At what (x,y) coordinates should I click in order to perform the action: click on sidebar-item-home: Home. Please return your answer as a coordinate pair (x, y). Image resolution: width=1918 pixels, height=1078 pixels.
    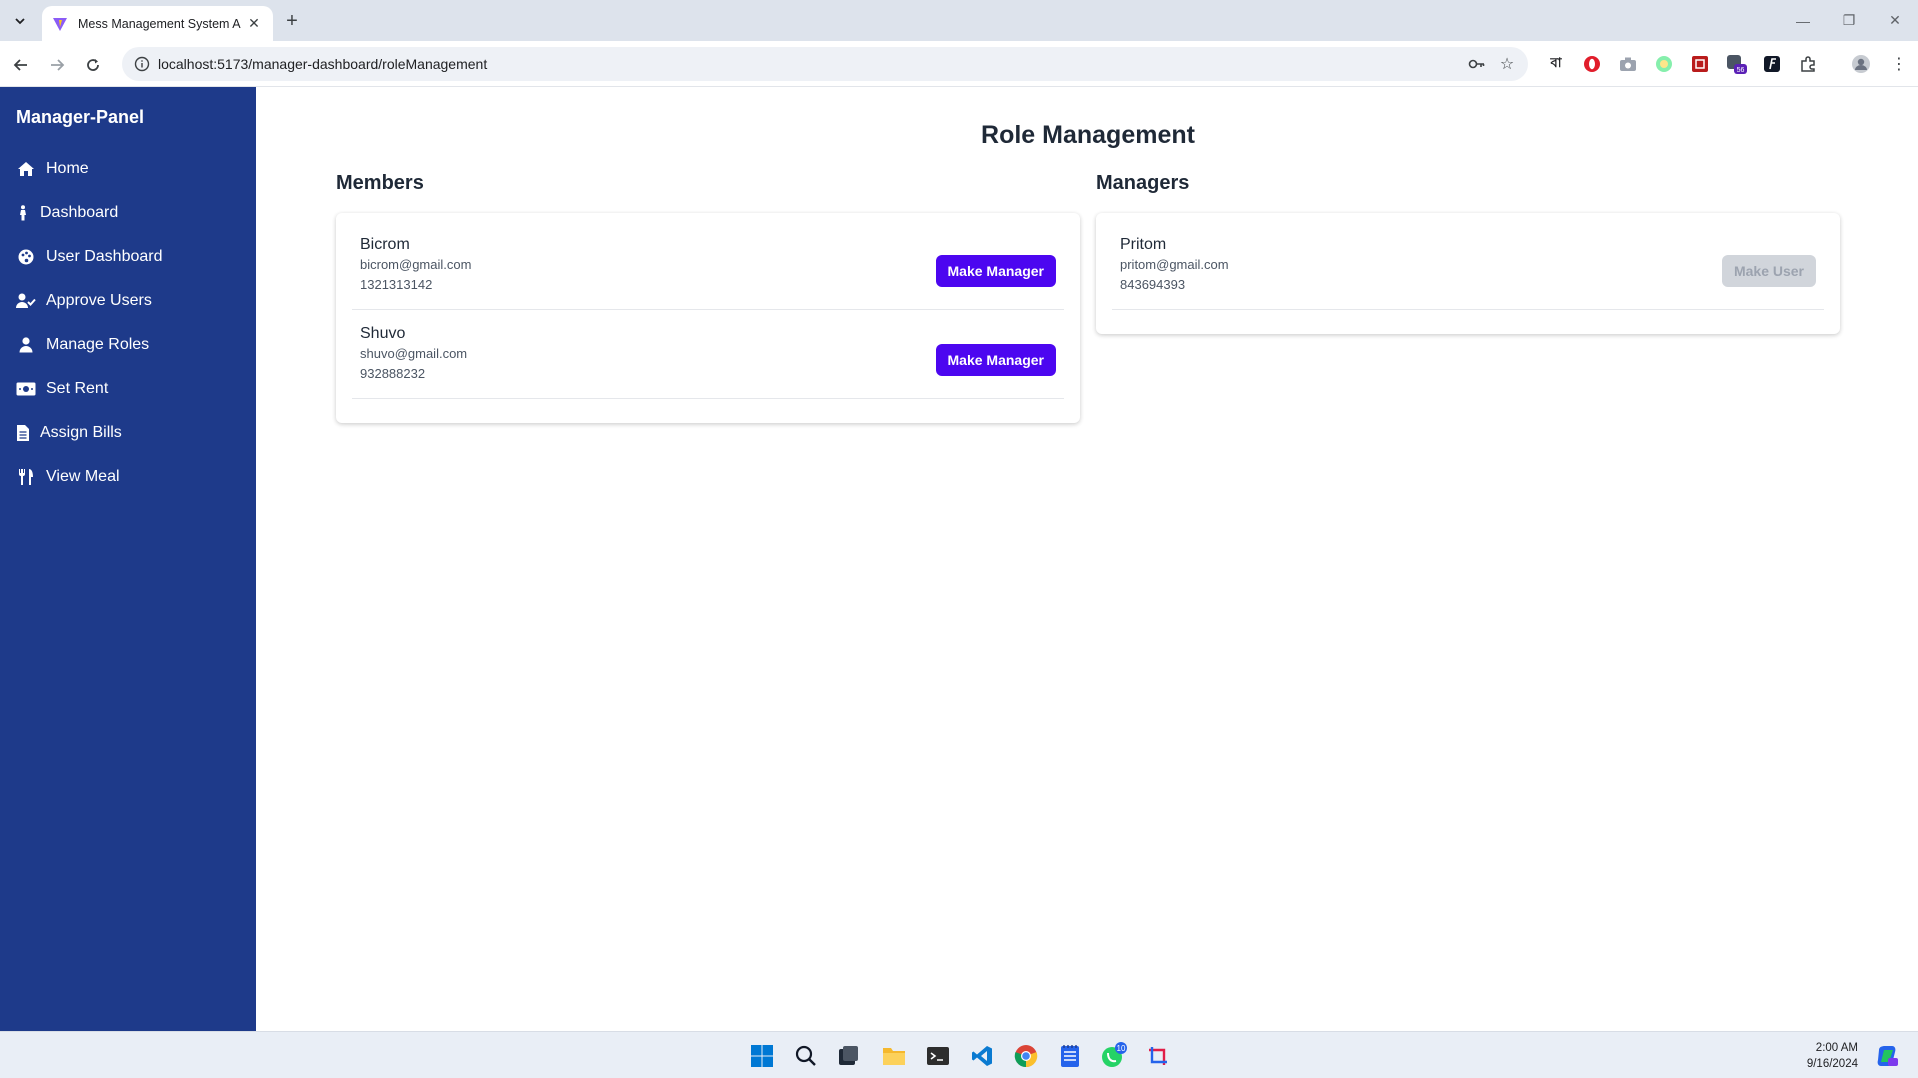
    Looking at the image, I should click on (128, 169).